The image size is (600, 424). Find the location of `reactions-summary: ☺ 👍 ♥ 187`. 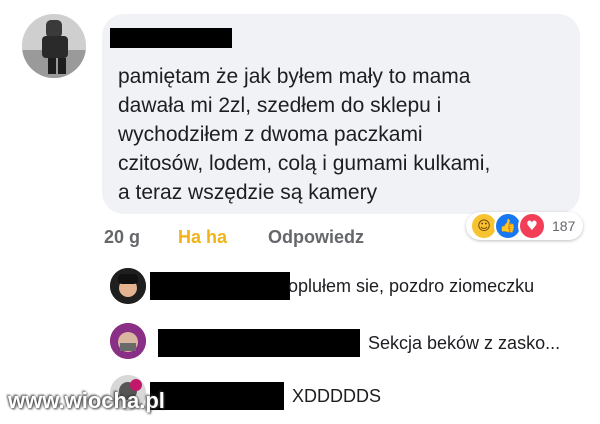

reactions-summary: ☺ 👍 ♥ 187 is located at coordinates (525, 226).